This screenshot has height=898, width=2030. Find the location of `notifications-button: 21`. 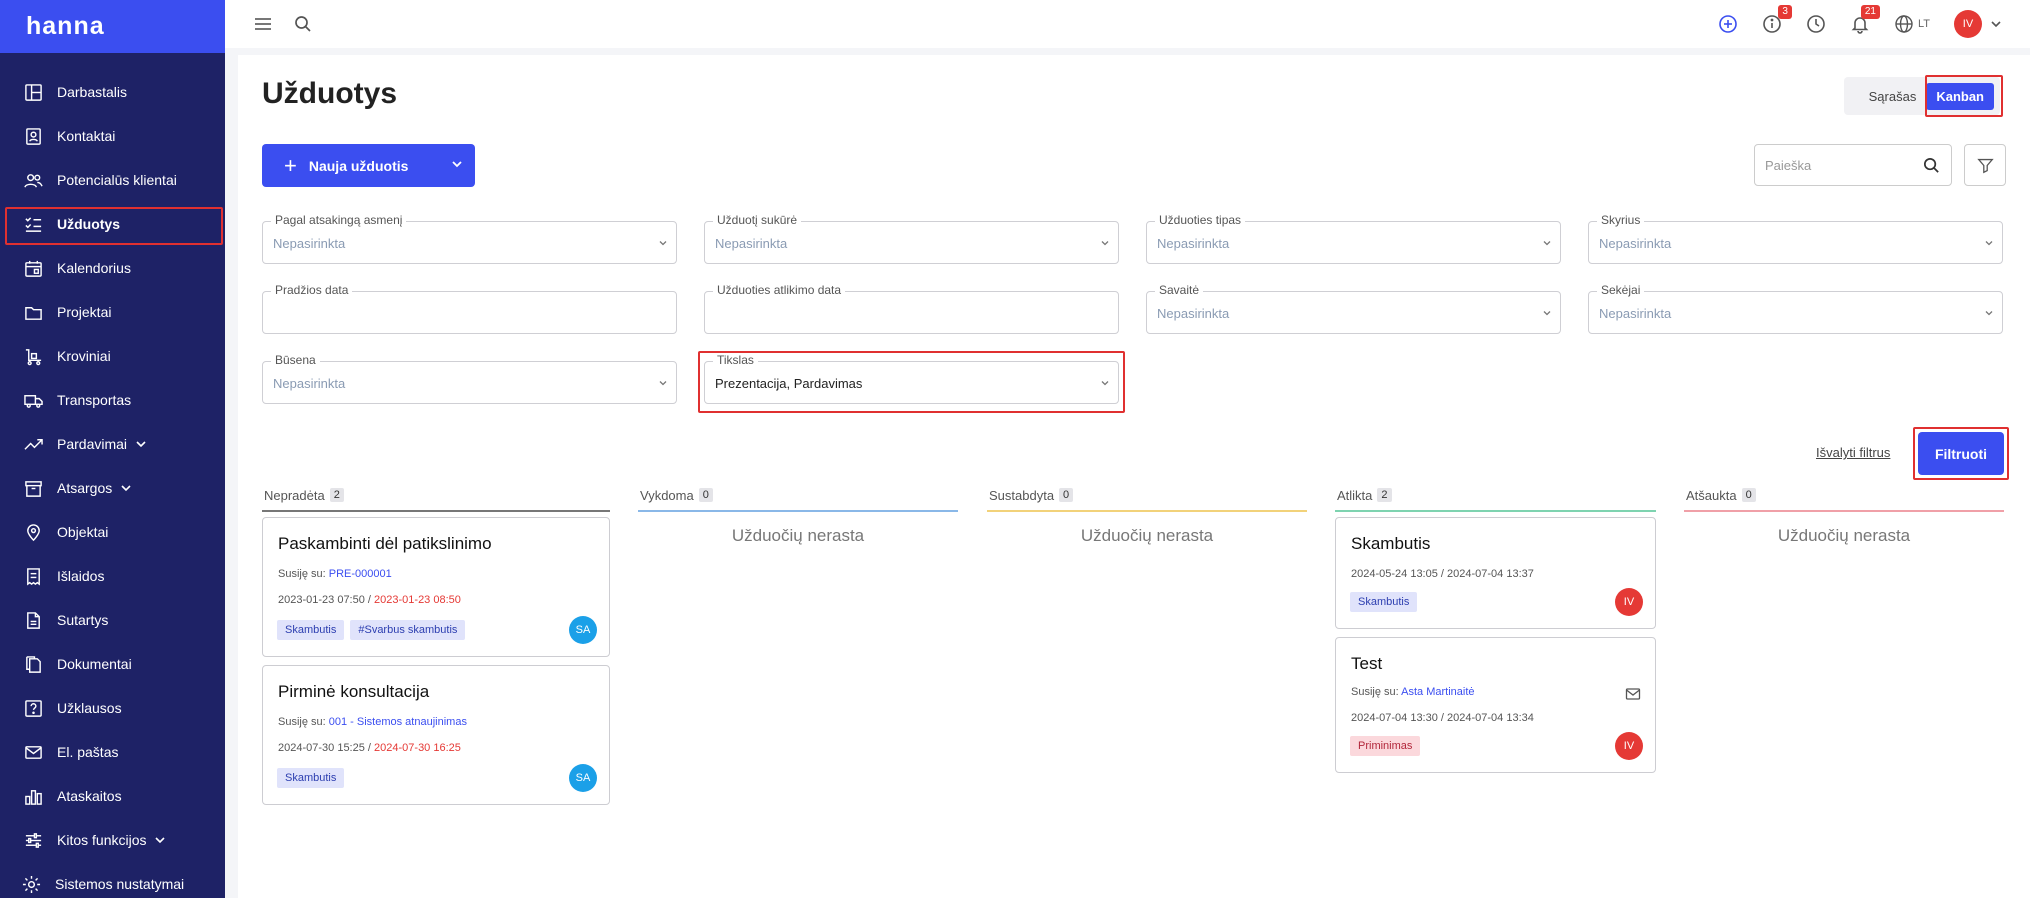

notifications-button: 21 is located at coordinates (1865, 19).